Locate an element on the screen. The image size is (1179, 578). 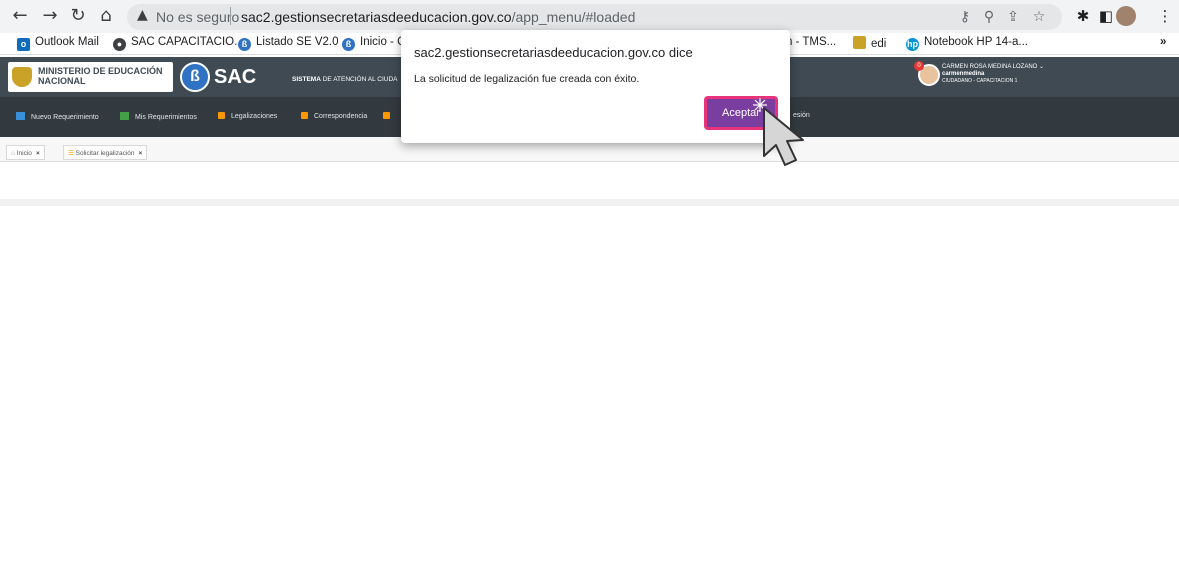
tab-label: Solicitar legalización is located at coordinates (105, 153).